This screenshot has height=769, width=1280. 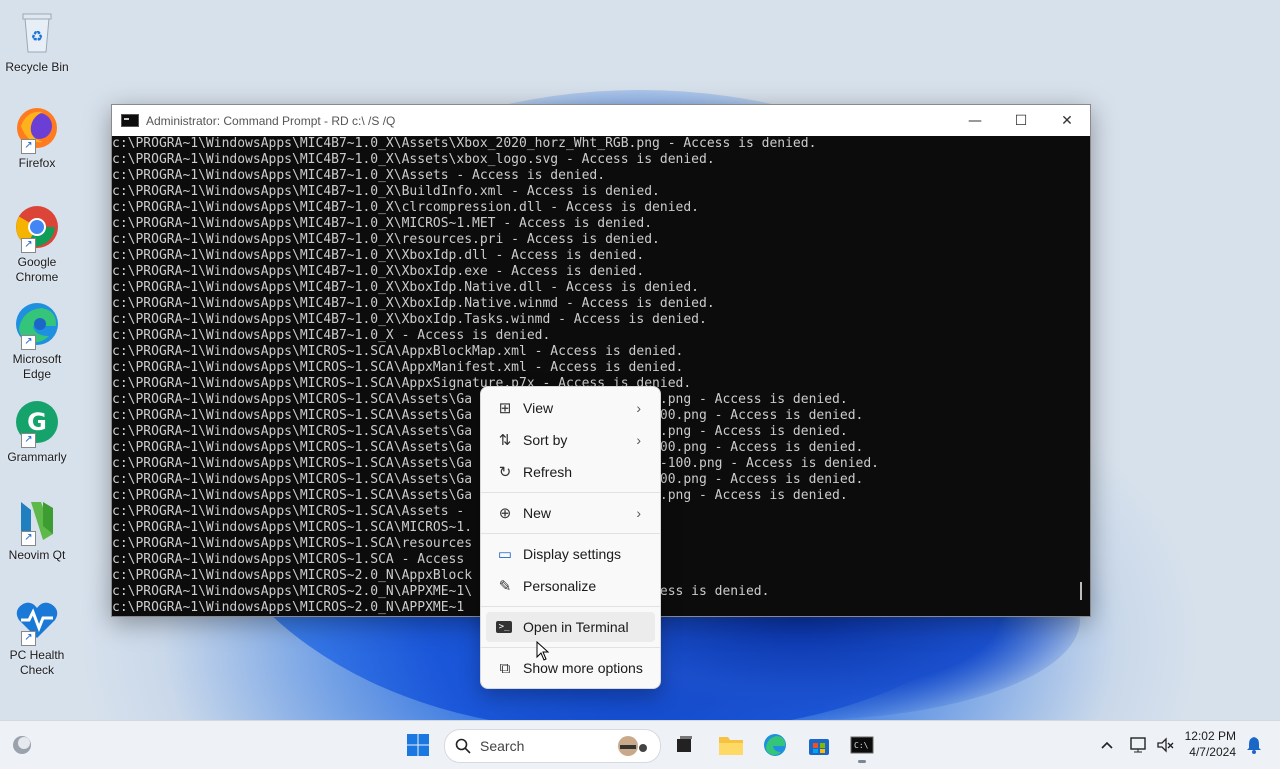 I want to click on menu-item-new: ⊕ New ›, so click(x=570, y=513).